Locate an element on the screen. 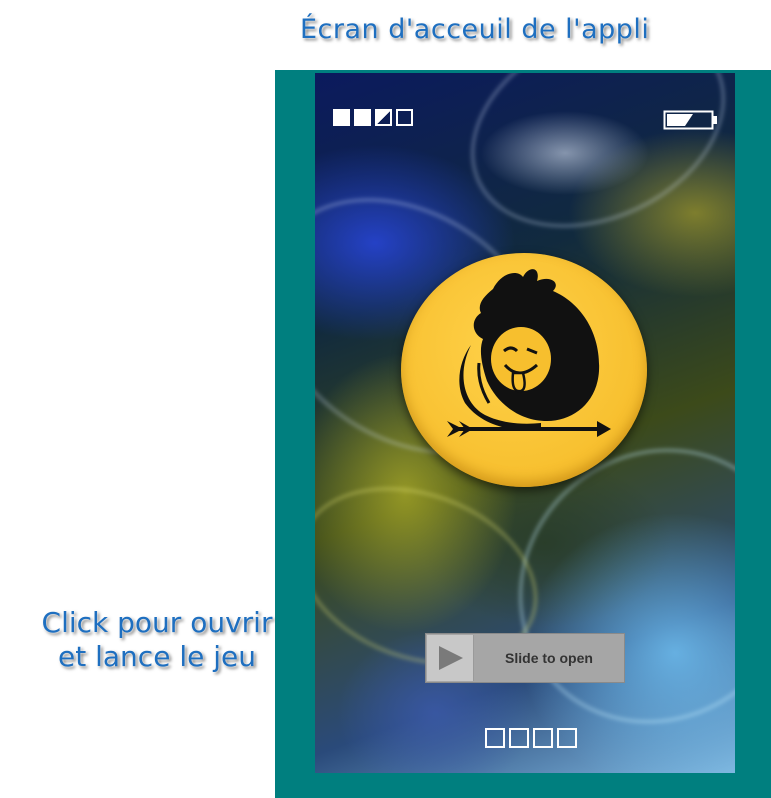  slider-label: Slide to open is located at coordinates (549, 658).